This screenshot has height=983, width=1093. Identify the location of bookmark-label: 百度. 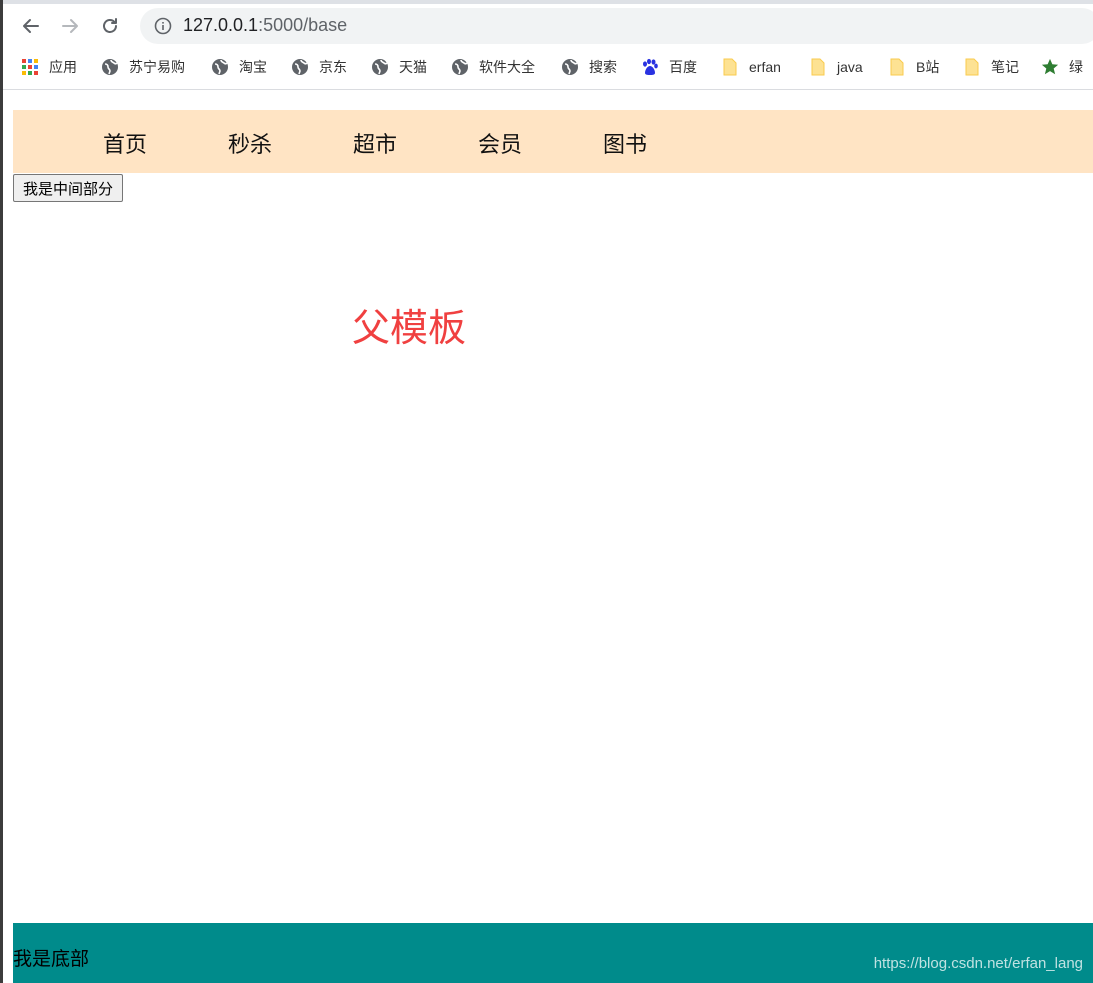
(683, 67).